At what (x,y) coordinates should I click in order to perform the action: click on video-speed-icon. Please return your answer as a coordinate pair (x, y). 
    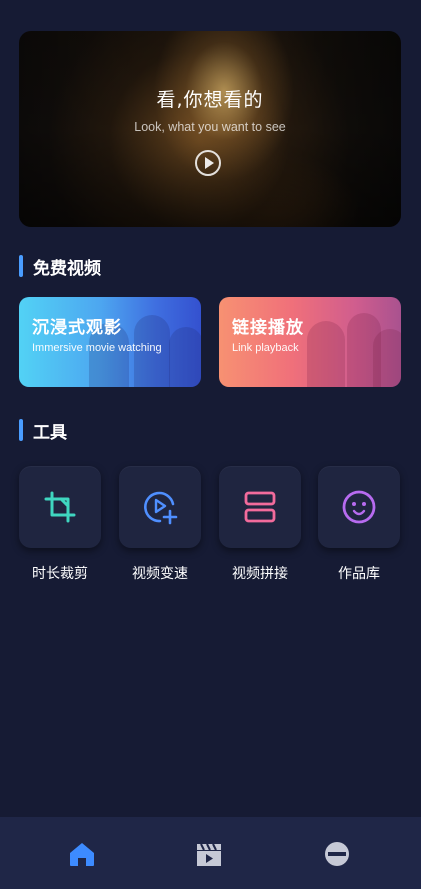
    Looking at the image, I should click on (161, 508).